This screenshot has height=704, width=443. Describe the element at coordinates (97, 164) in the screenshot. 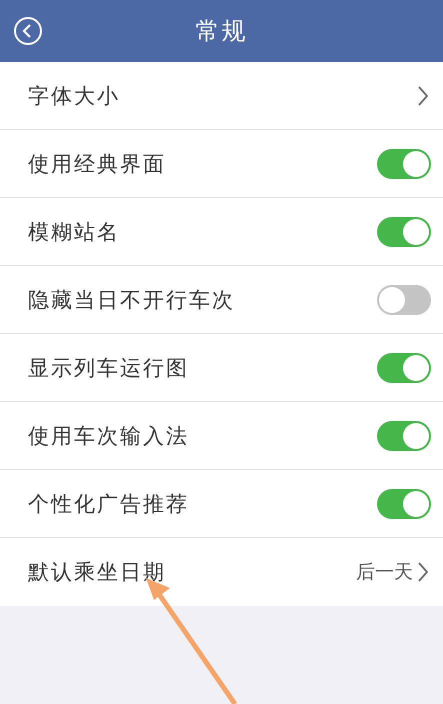

I see `setting-label: 使用经典界面` at that location.